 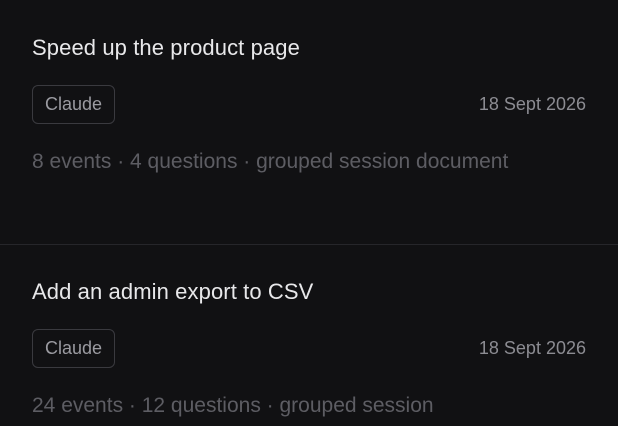 What do you see at coordinates (172, 292) in the screenshot?
I see `session-title: Add an admin export to CSV` at bounding box center [172, 292].